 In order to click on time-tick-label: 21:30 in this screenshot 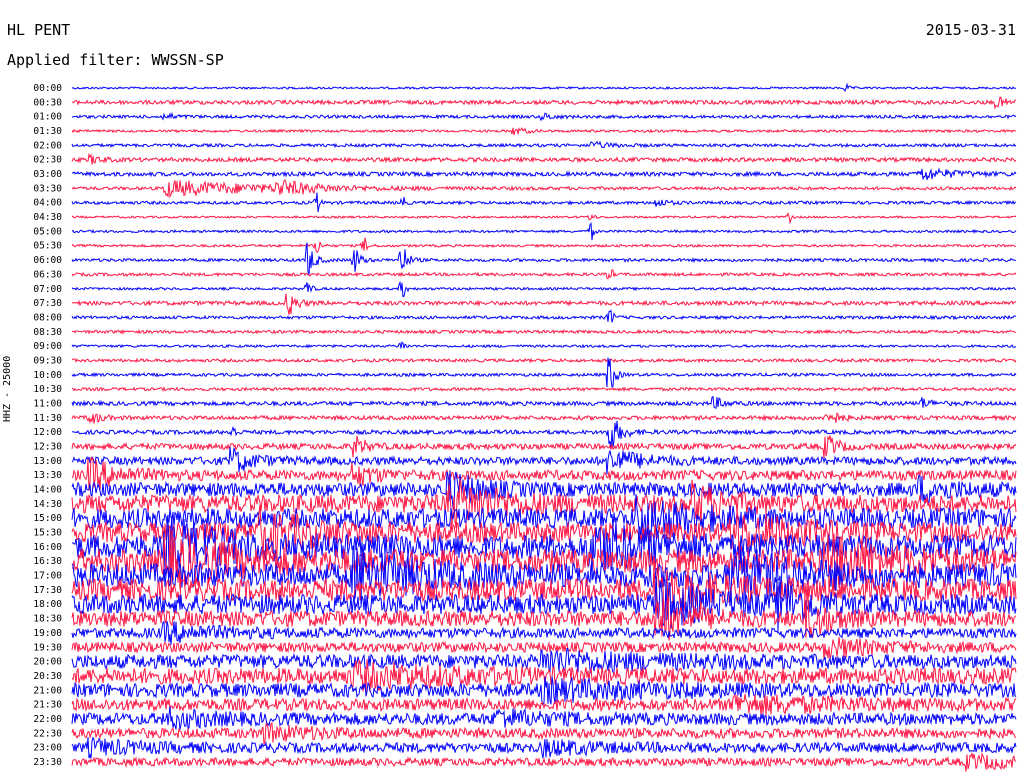, I will do `click(47, 705)`.